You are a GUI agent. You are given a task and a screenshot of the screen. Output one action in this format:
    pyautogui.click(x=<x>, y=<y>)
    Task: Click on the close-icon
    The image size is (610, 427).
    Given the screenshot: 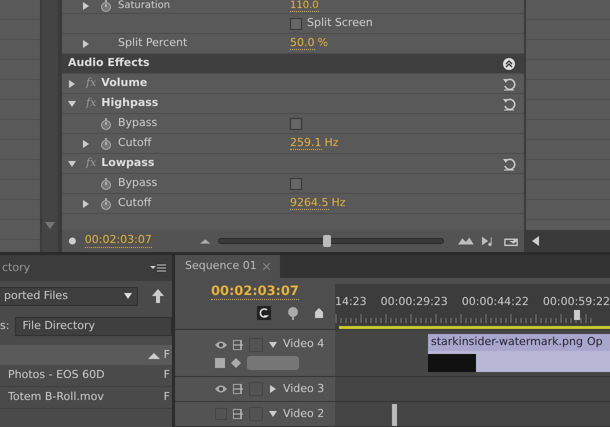 What is the action you would take?
    pyautogui.click(x=266, y=266)
    